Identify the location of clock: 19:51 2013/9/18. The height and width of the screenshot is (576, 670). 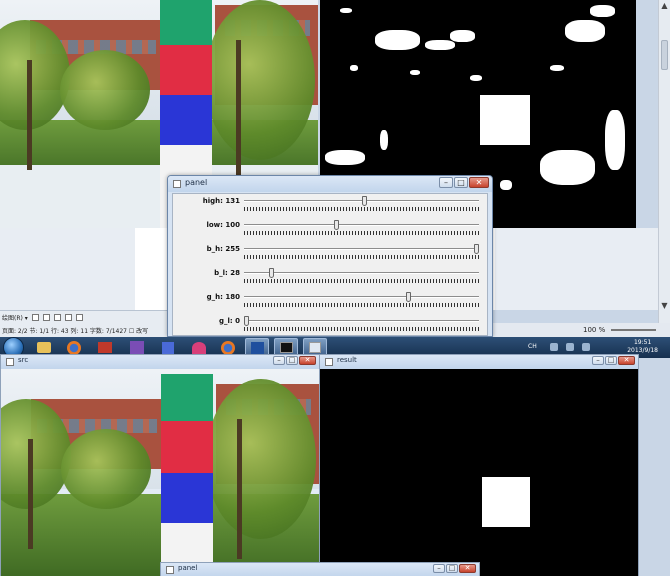
(642, 347).